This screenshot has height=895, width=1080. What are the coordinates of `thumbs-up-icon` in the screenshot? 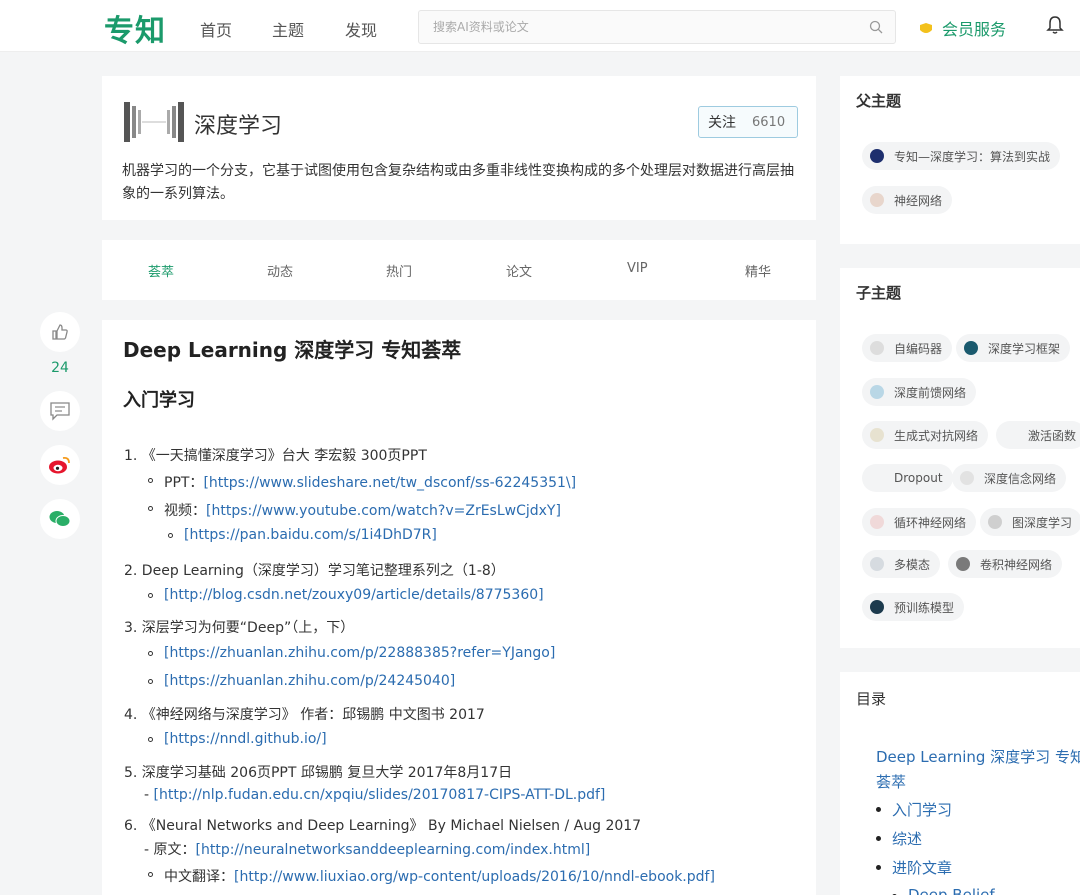 It's located at (60, 332).